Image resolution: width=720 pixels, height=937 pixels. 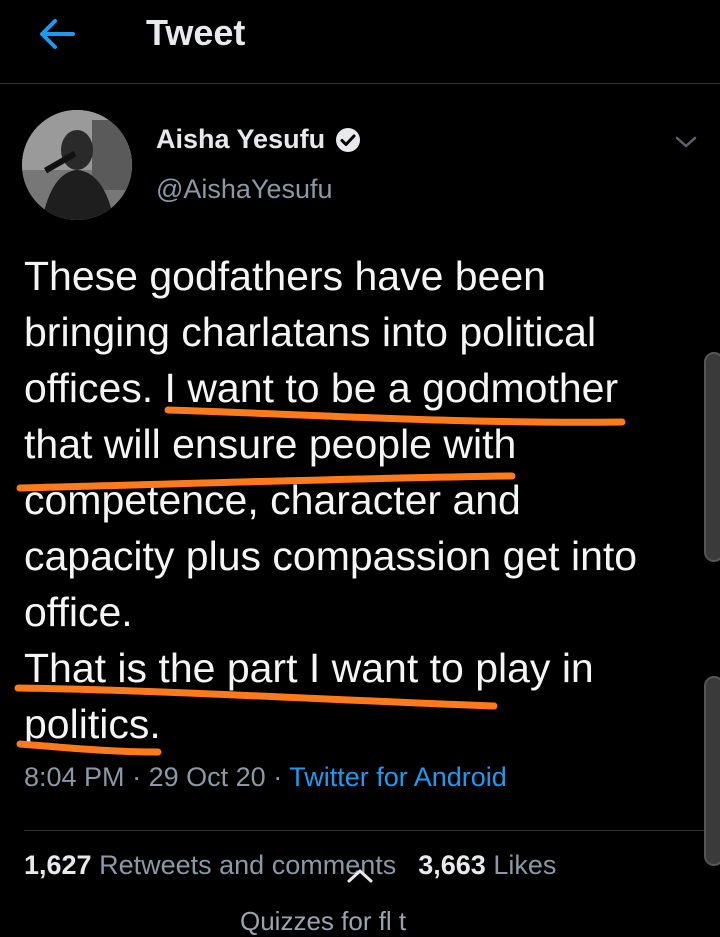 I want to click on top-bar: Tweet, so click(x=360, y=42).